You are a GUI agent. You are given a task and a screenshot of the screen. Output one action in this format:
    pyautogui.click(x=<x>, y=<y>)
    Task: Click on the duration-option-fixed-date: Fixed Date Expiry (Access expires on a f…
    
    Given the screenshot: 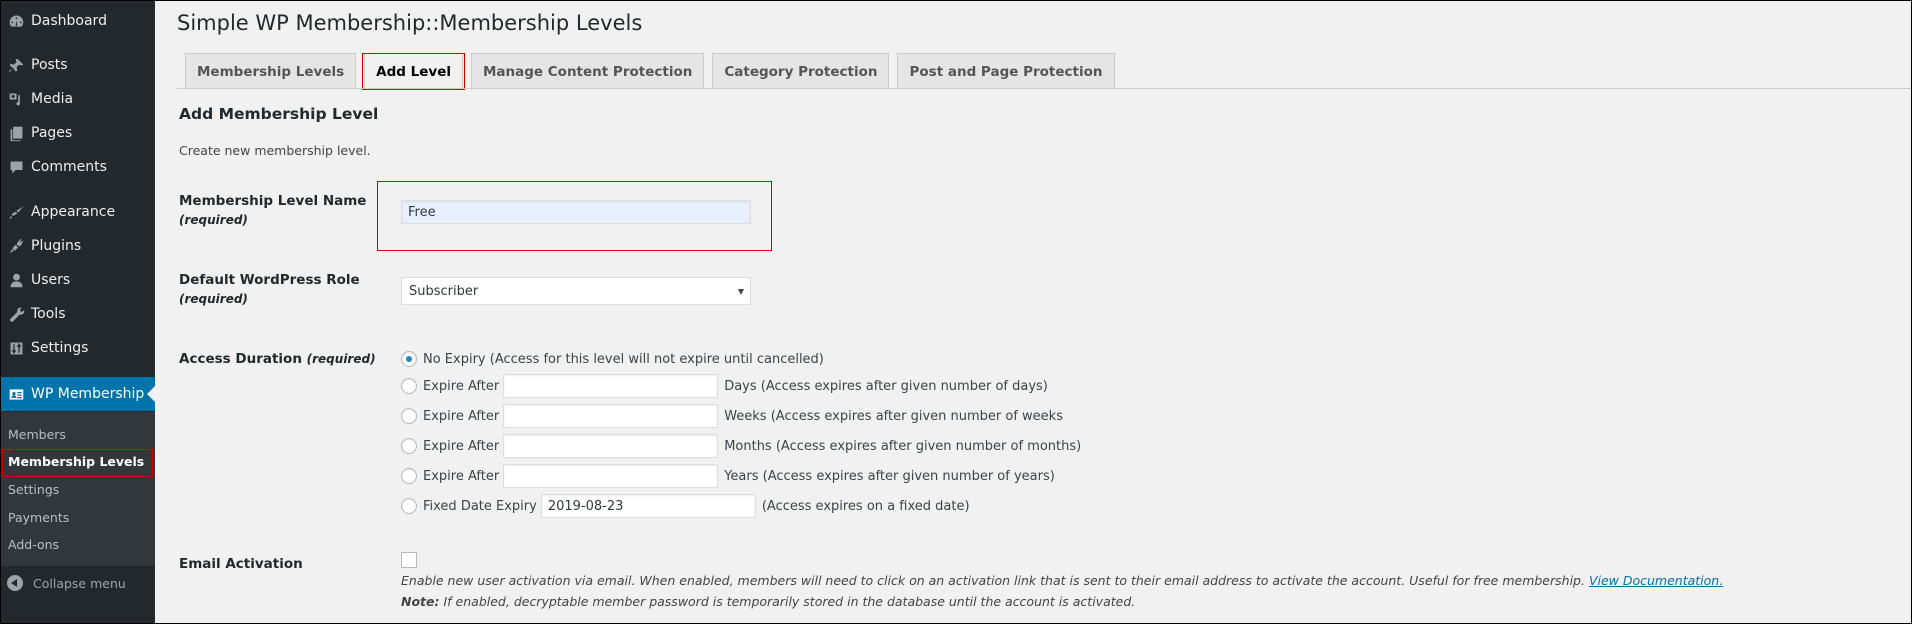 What is the action you would take?
    pyautogui.click(x=685, y=506)
    